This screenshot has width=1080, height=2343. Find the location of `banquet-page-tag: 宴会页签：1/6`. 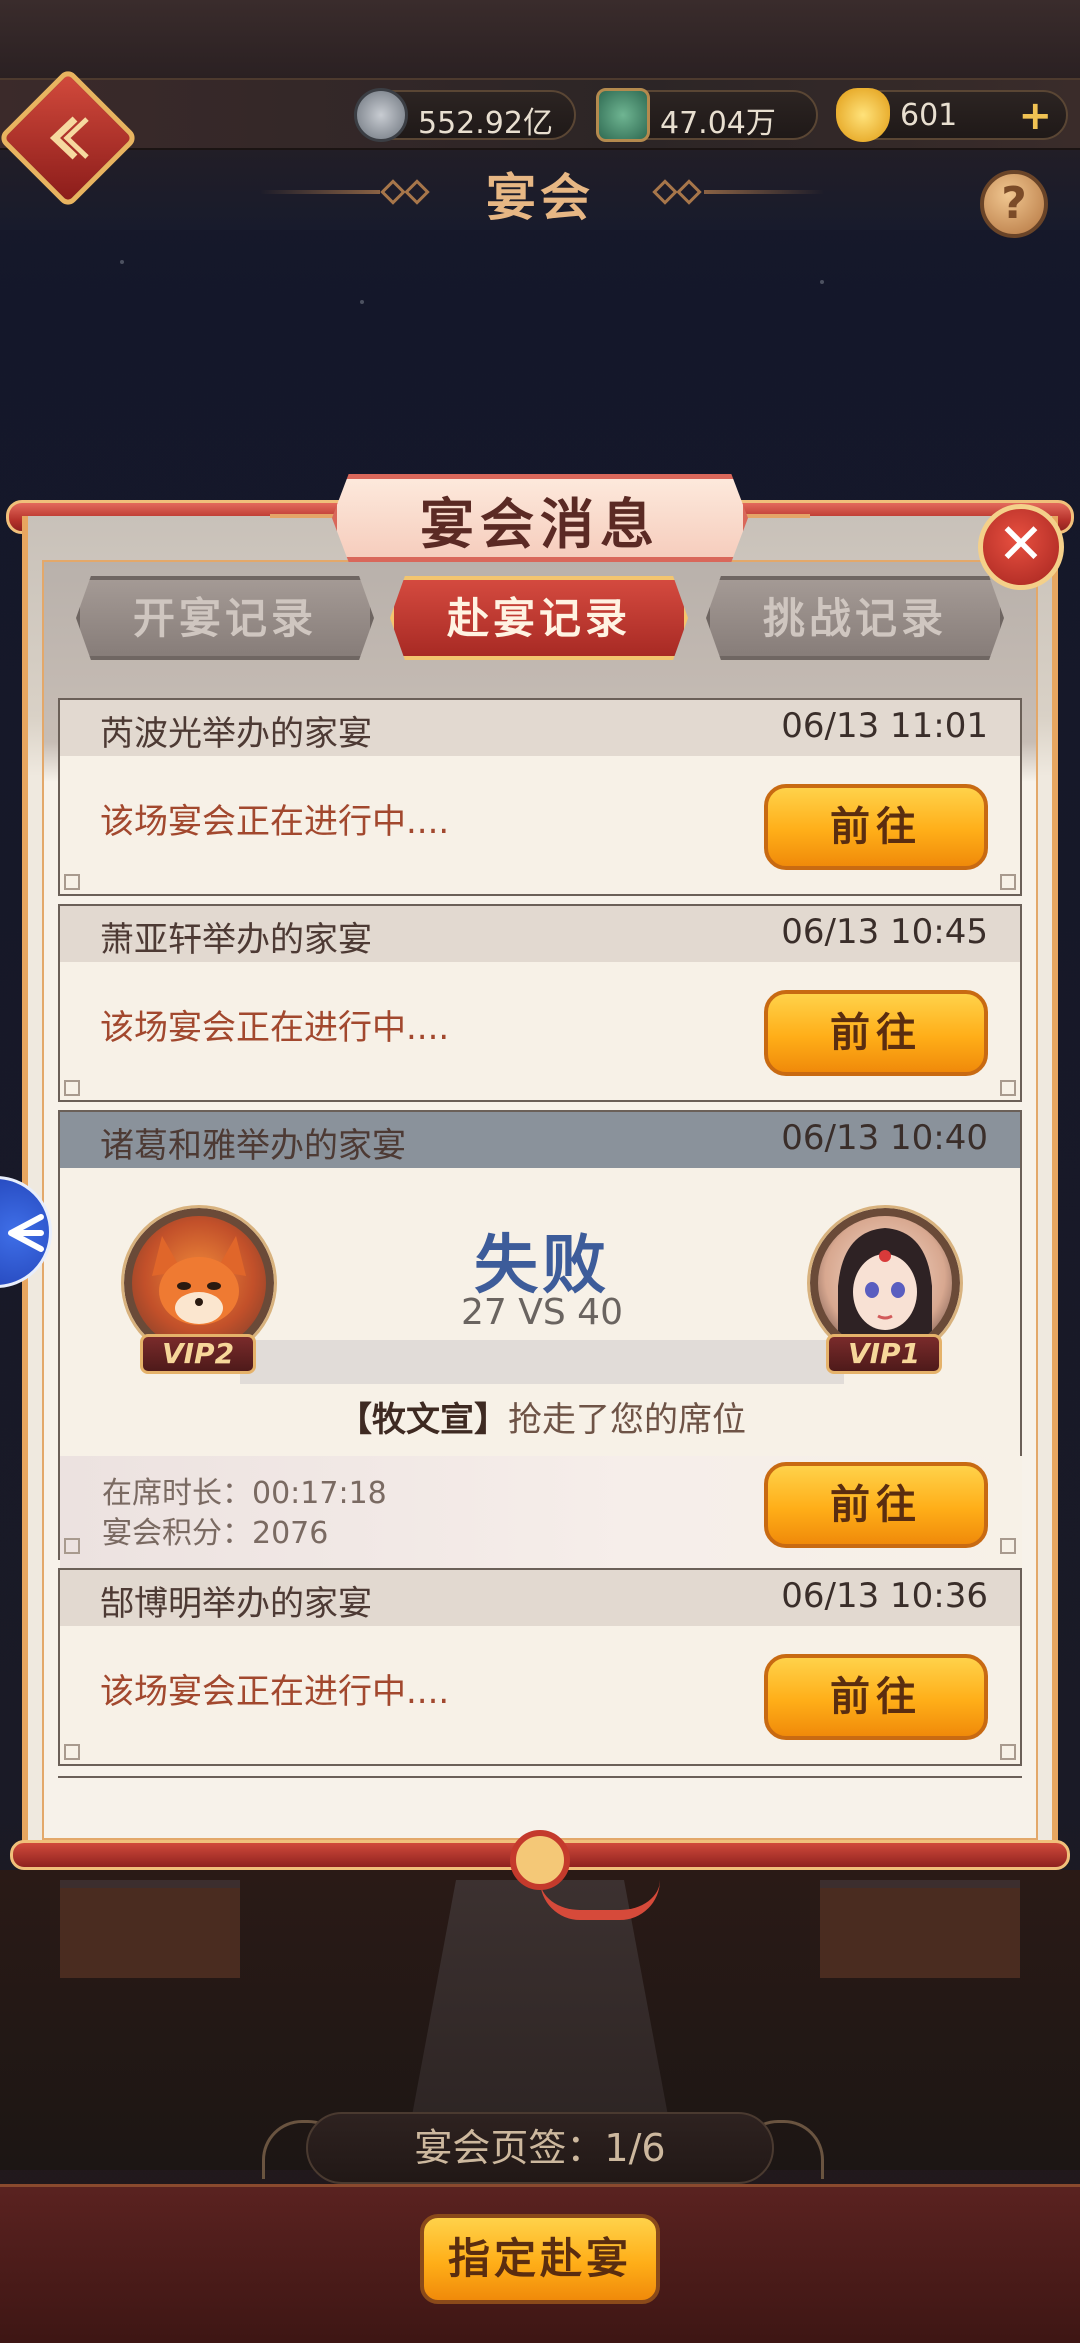

banquet-page-tag: 宴会页签：1/6 is located at coordinates (540, 2148).